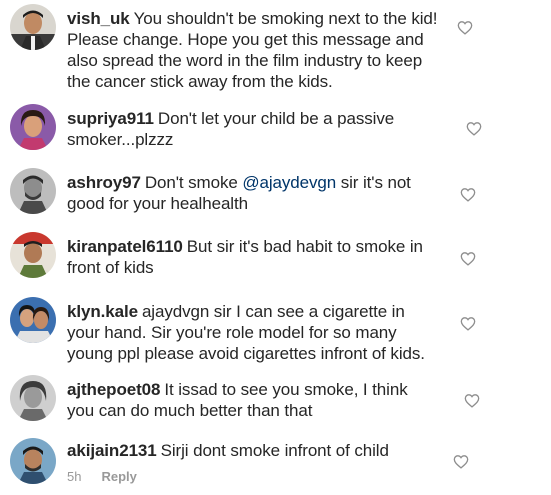  What do you see at coordinates (274, 450) in the screenshot?
I see `comment-body: Sirji dont smoke infront of child` at bounding box center [274, 450].